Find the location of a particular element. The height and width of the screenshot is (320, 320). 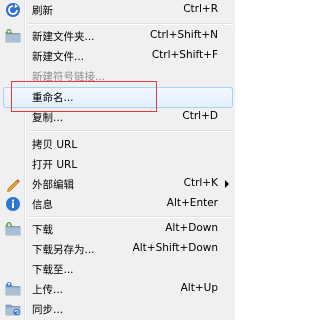

menu-item-download: 下载 Alt+Down is located at coordinates (117, 229).